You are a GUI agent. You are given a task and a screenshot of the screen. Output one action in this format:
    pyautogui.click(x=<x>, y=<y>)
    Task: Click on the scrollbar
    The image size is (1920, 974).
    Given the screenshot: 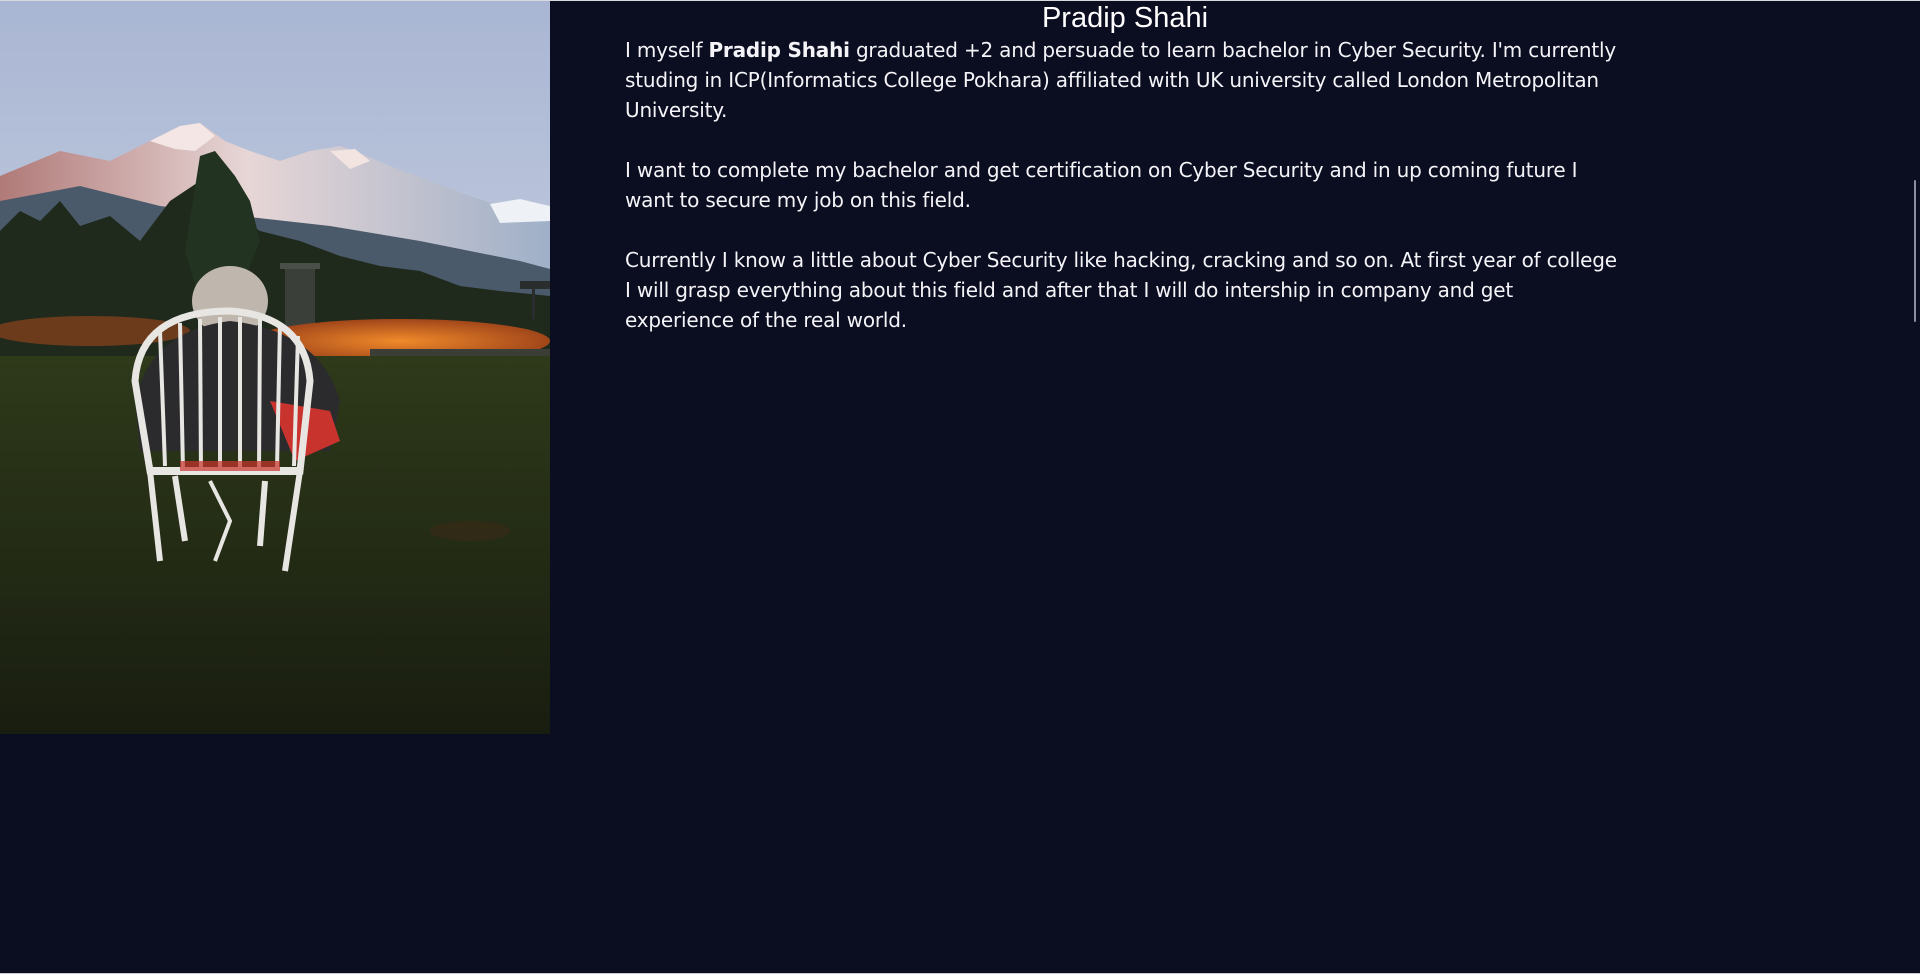 What is the action you would take?
    pyautogui.click(x=1915, y=251)
    